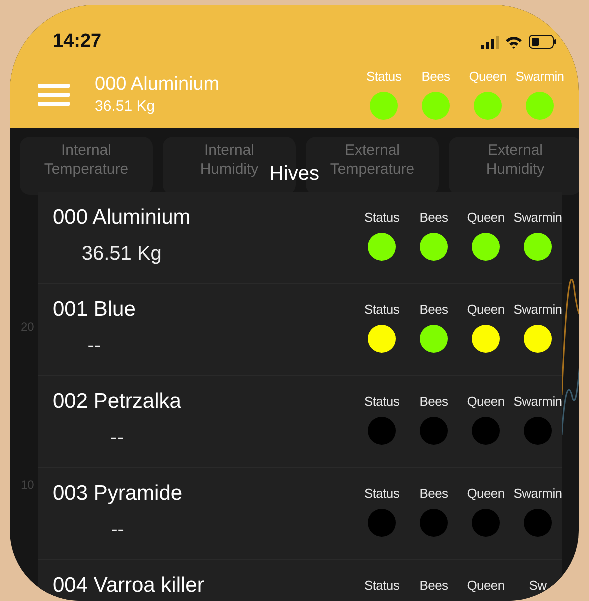 Image resolution: width=589 pixels, height=601 pixels. Describe the element at coordinates (294, 174) in the screenshot. I see `dialog-title: Hives` at that location.